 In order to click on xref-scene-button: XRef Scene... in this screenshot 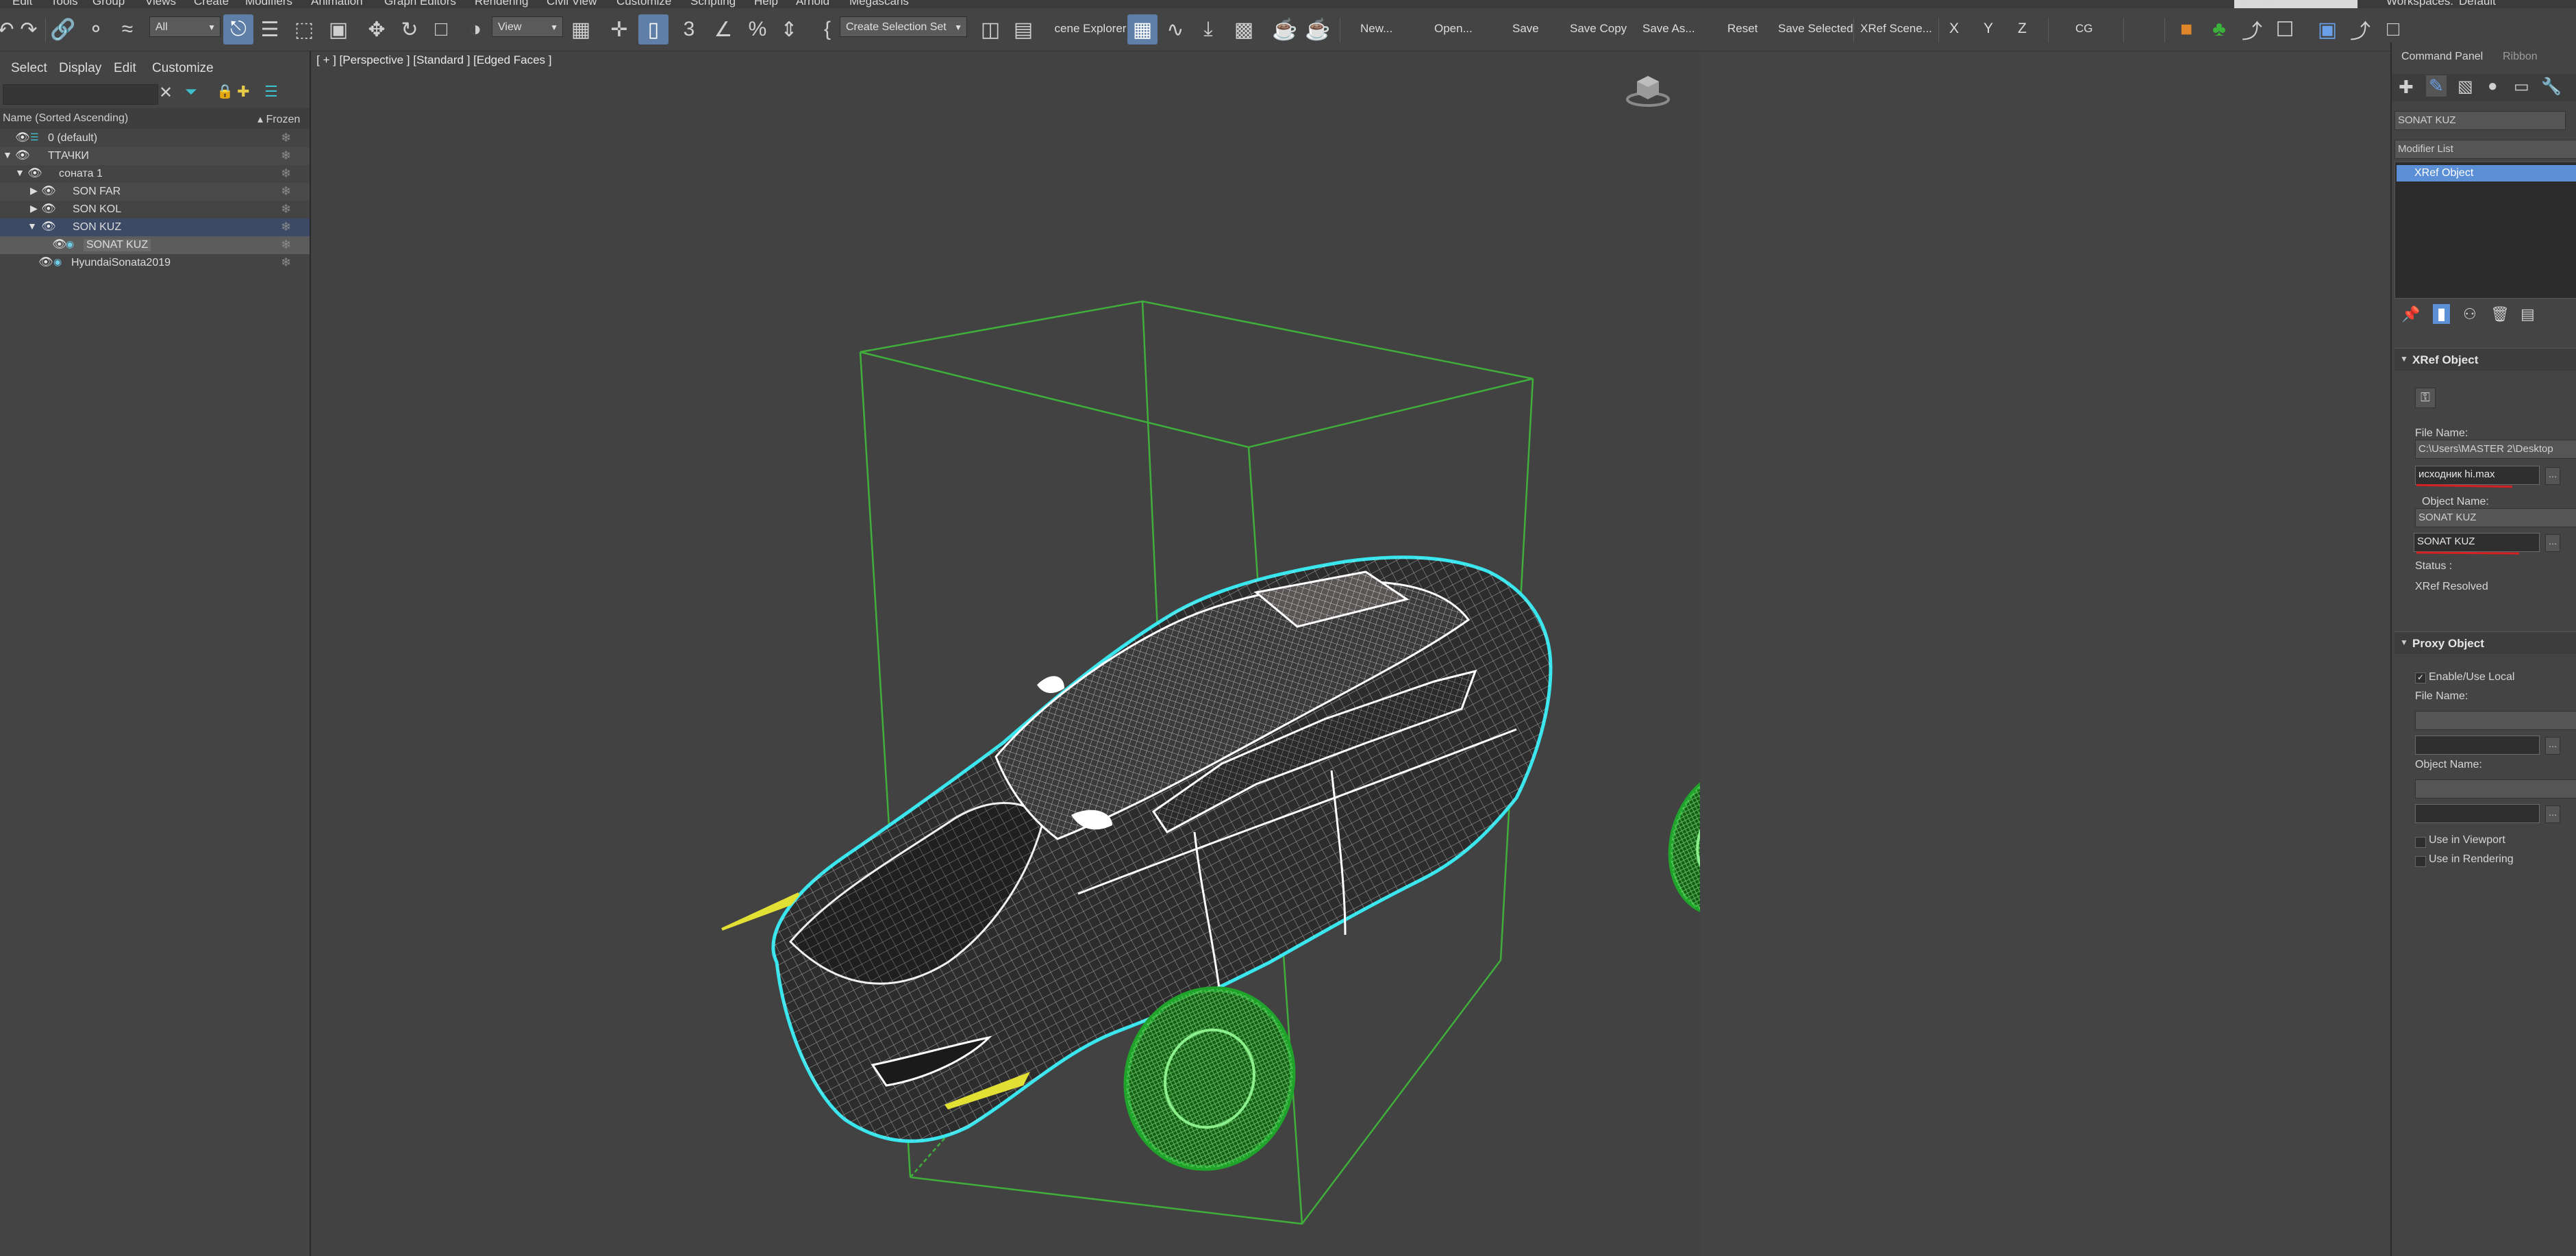, I will do `click(1896, 29)`.